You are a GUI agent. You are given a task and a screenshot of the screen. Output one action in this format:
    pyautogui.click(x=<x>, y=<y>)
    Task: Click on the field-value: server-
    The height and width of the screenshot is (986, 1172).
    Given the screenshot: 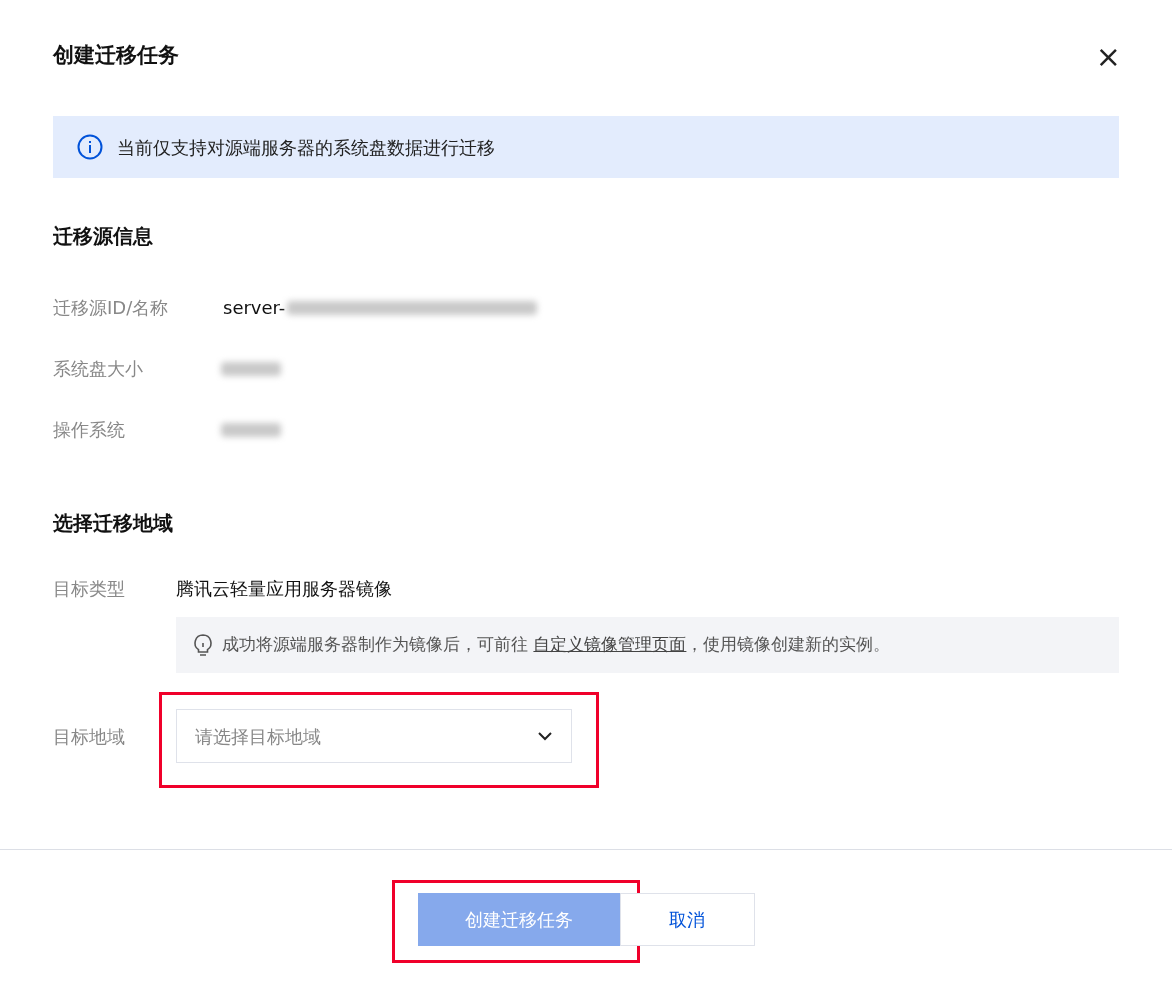 What is the action you would take?
    pyautogui.click(x=254, y=308)
    